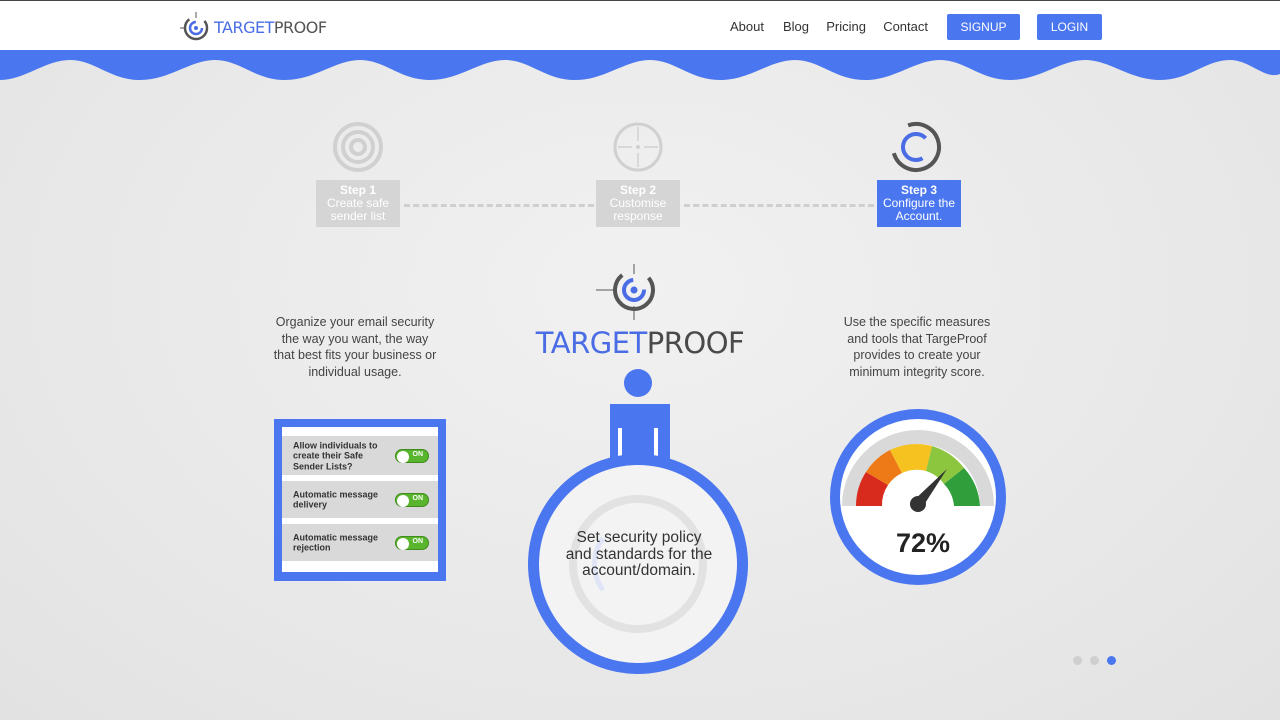 This screenshot has width=1280, height=720. I want to click on integrity-gauge-icon, so click(918, 497).